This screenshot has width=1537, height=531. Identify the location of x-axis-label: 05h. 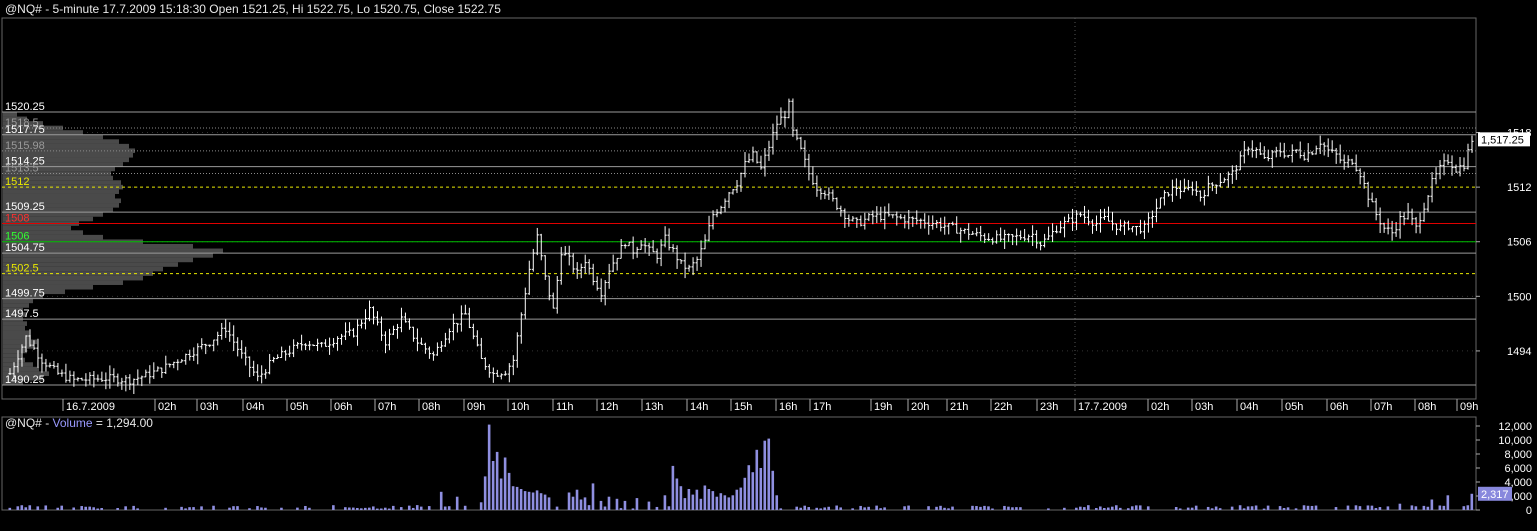
(299, 407).